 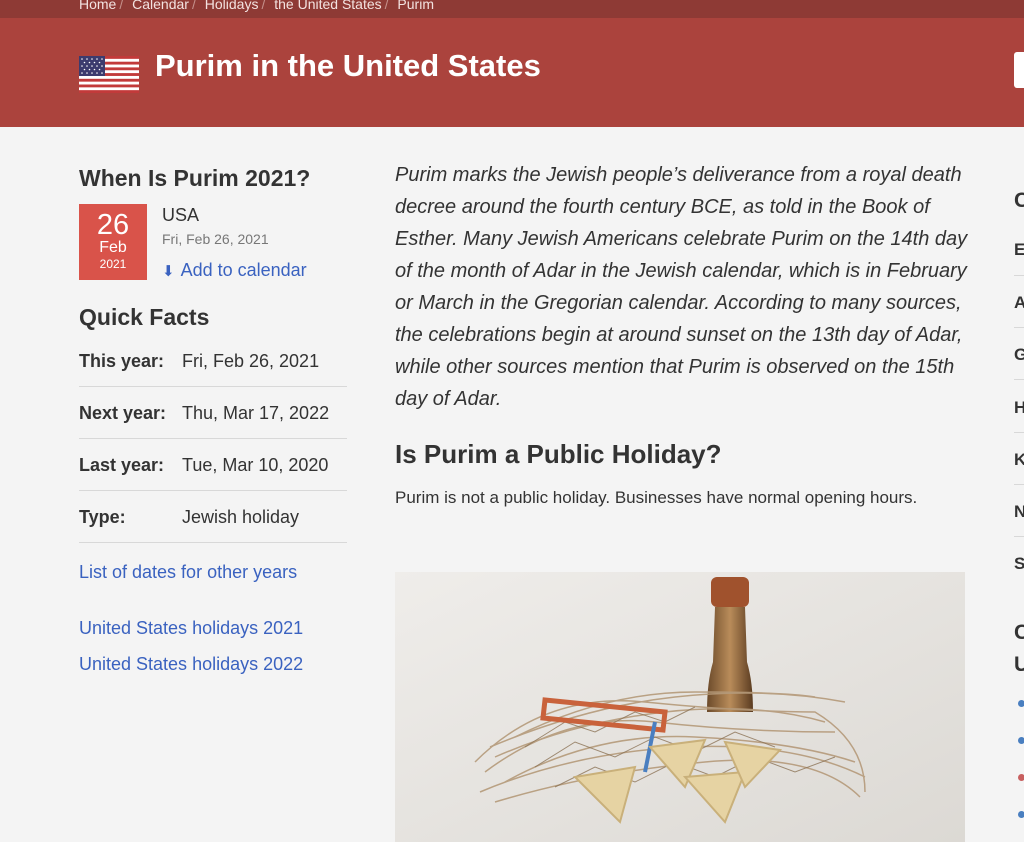 What do you see at coordinates (415, 6) in the screenshot?
I see `breadcrumb-current: Purim` at bounding box center [415, 6].